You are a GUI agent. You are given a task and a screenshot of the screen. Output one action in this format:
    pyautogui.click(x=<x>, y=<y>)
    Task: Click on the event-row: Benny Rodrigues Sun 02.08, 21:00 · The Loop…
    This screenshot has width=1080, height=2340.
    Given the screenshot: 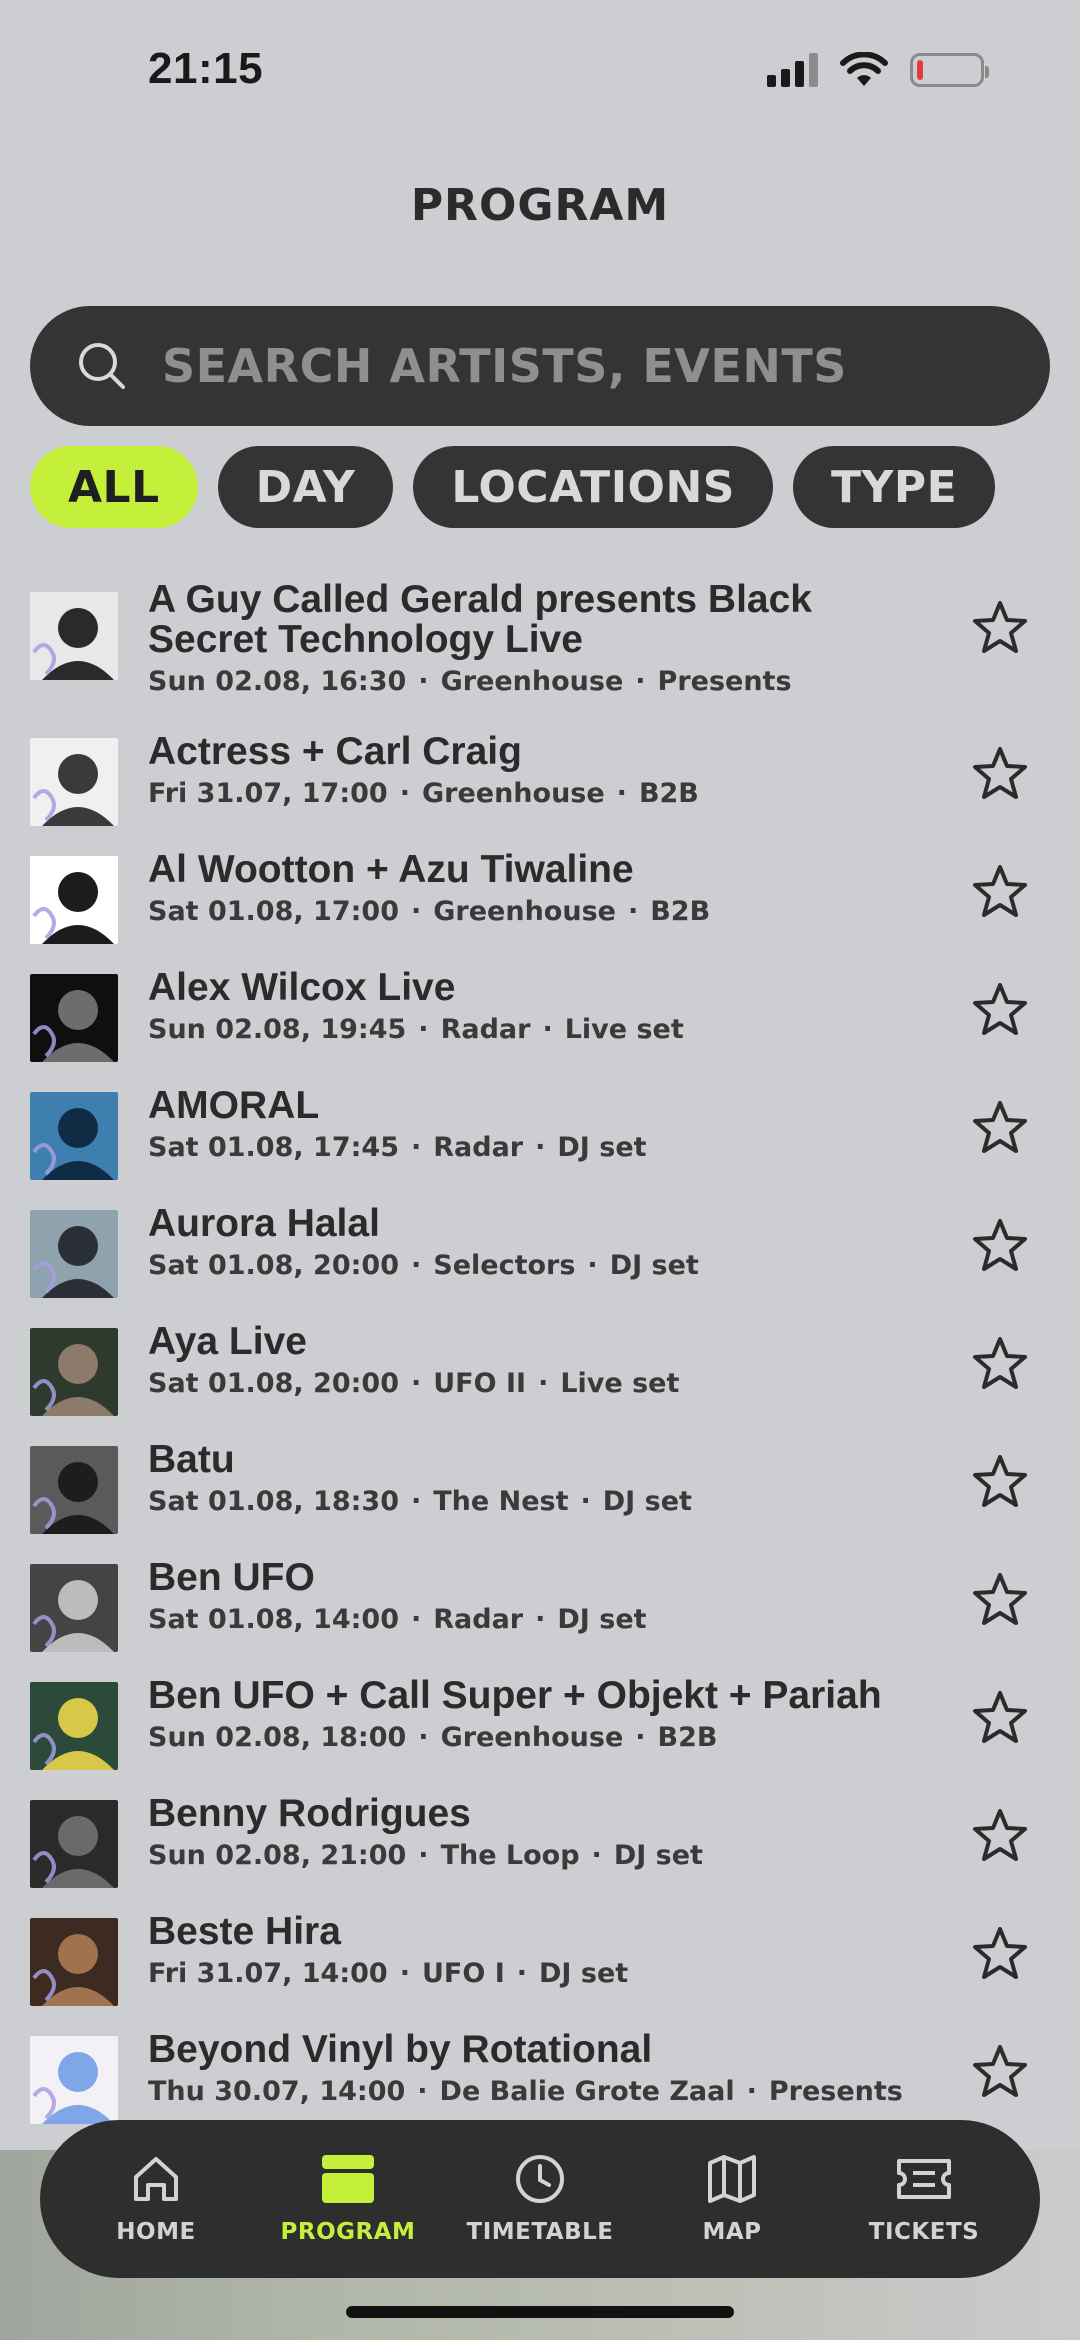 What is the action you would take?
    pyautogui.click(x=540, y=1853)
    